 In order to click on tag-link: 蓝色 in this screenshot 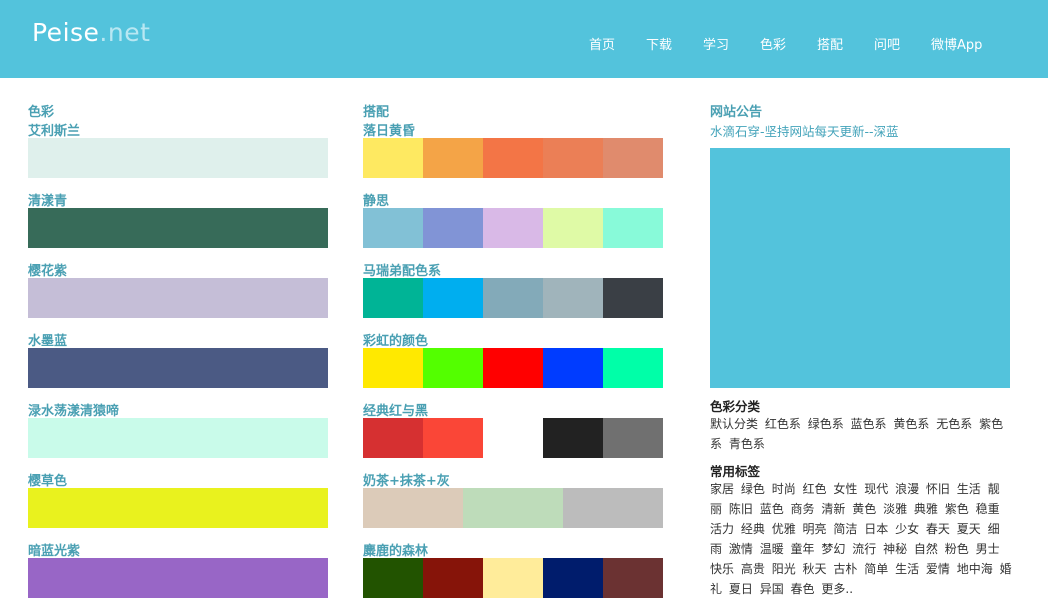, I will do `click(772, 509)`.